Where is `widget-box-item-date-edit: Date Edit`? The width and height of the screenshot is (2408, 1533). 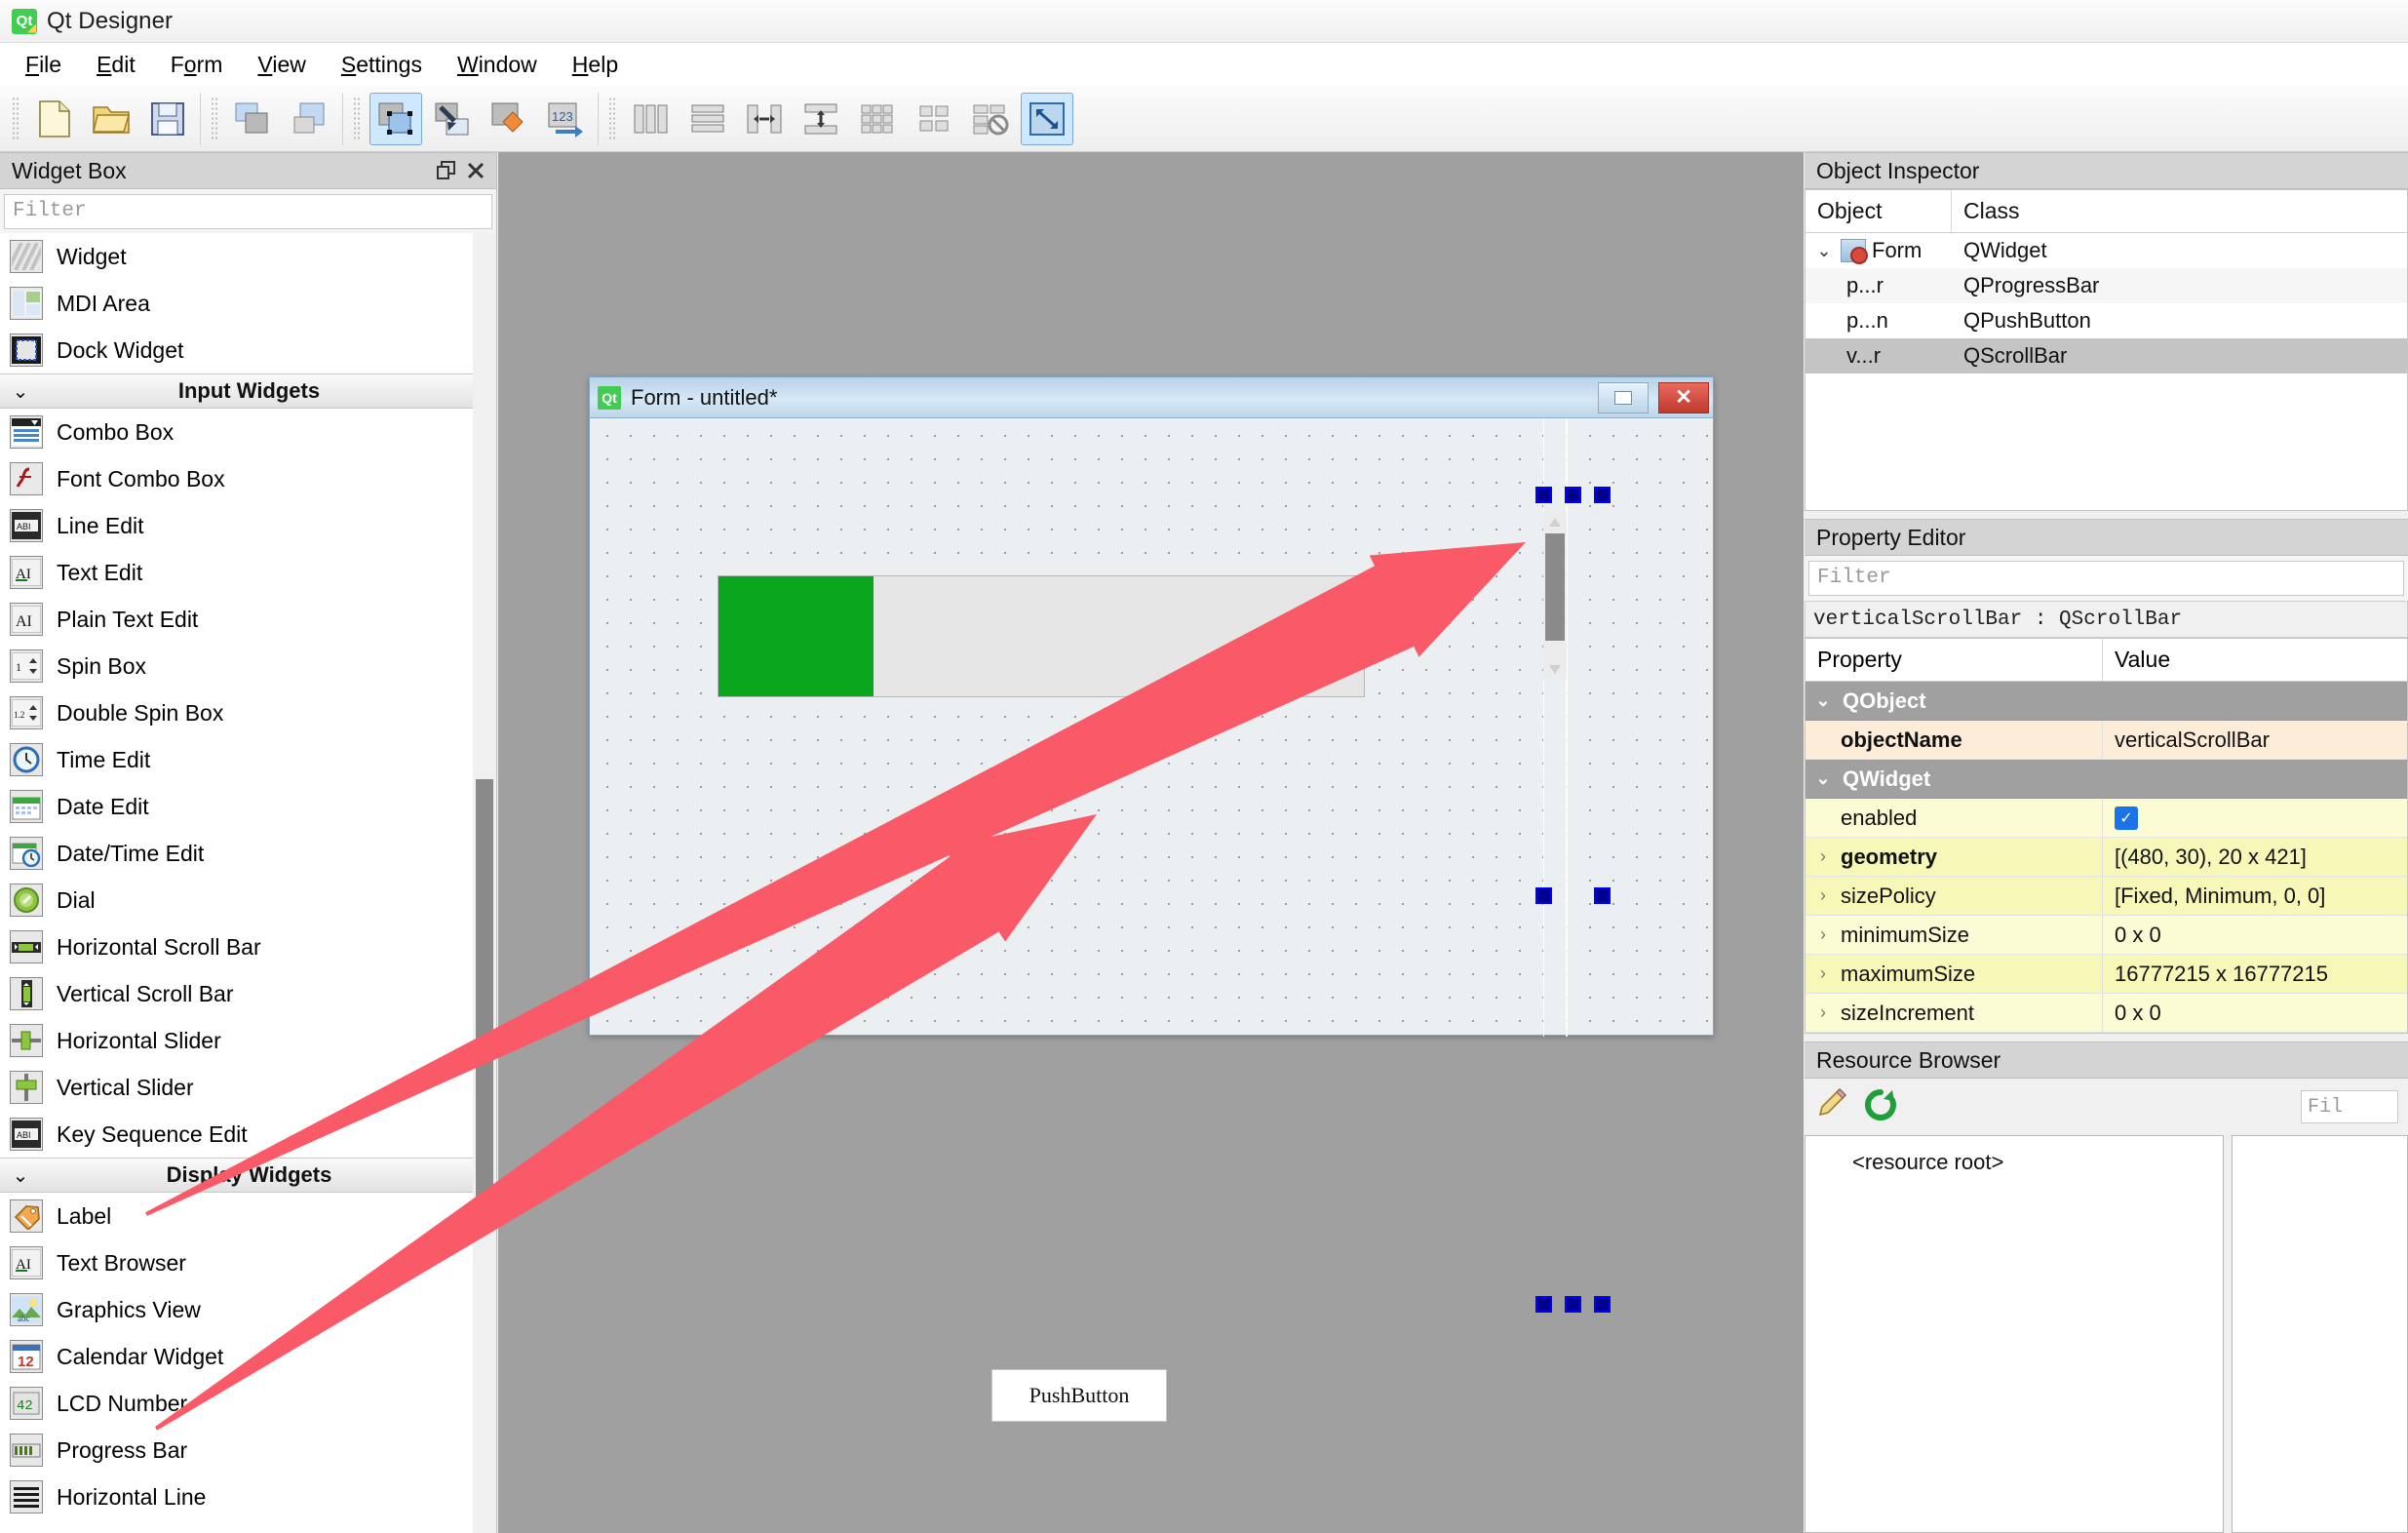
widget-box-item-date-edit: Date Edit is located at coordinates (248, 806).